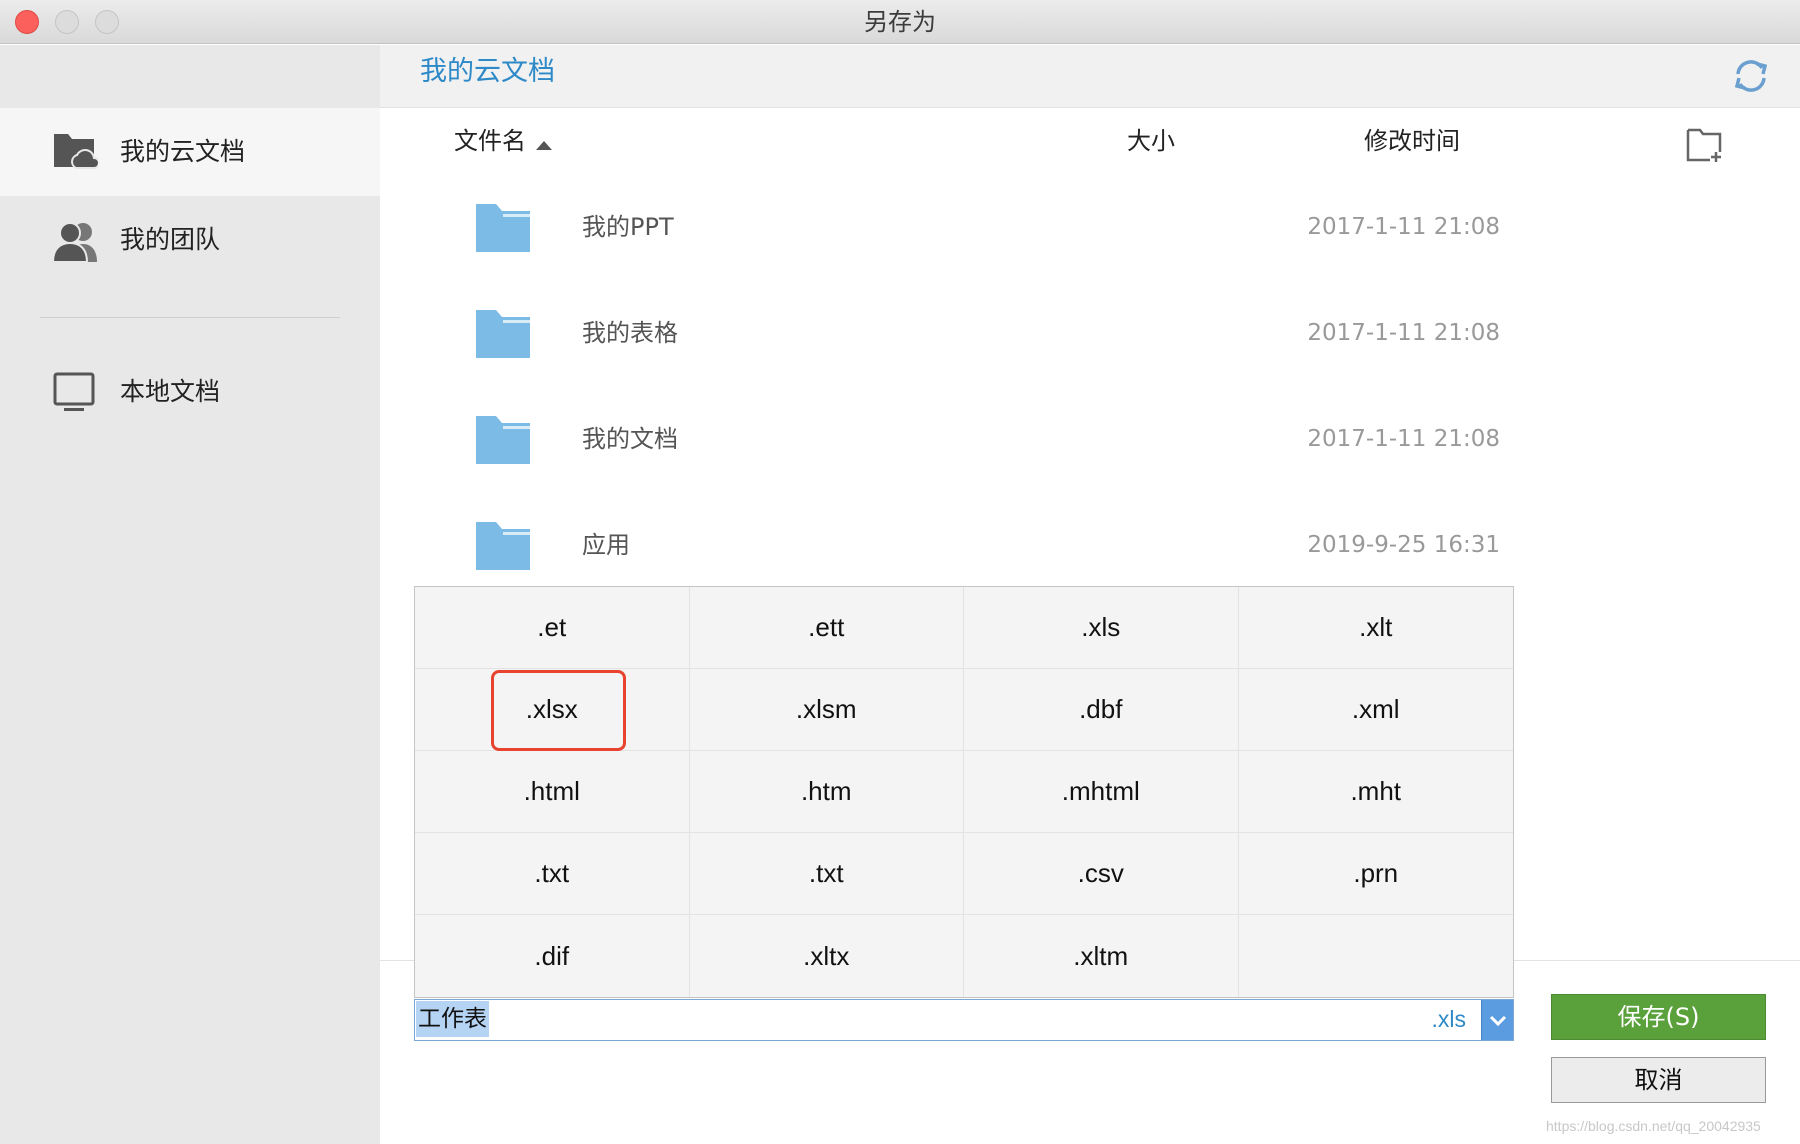 Image resolution: width=1800 pixels, height=1144 pixels. Describe the element at coordinates (552, 792) in the screenshot. I see `extension-option: .html` at that location.